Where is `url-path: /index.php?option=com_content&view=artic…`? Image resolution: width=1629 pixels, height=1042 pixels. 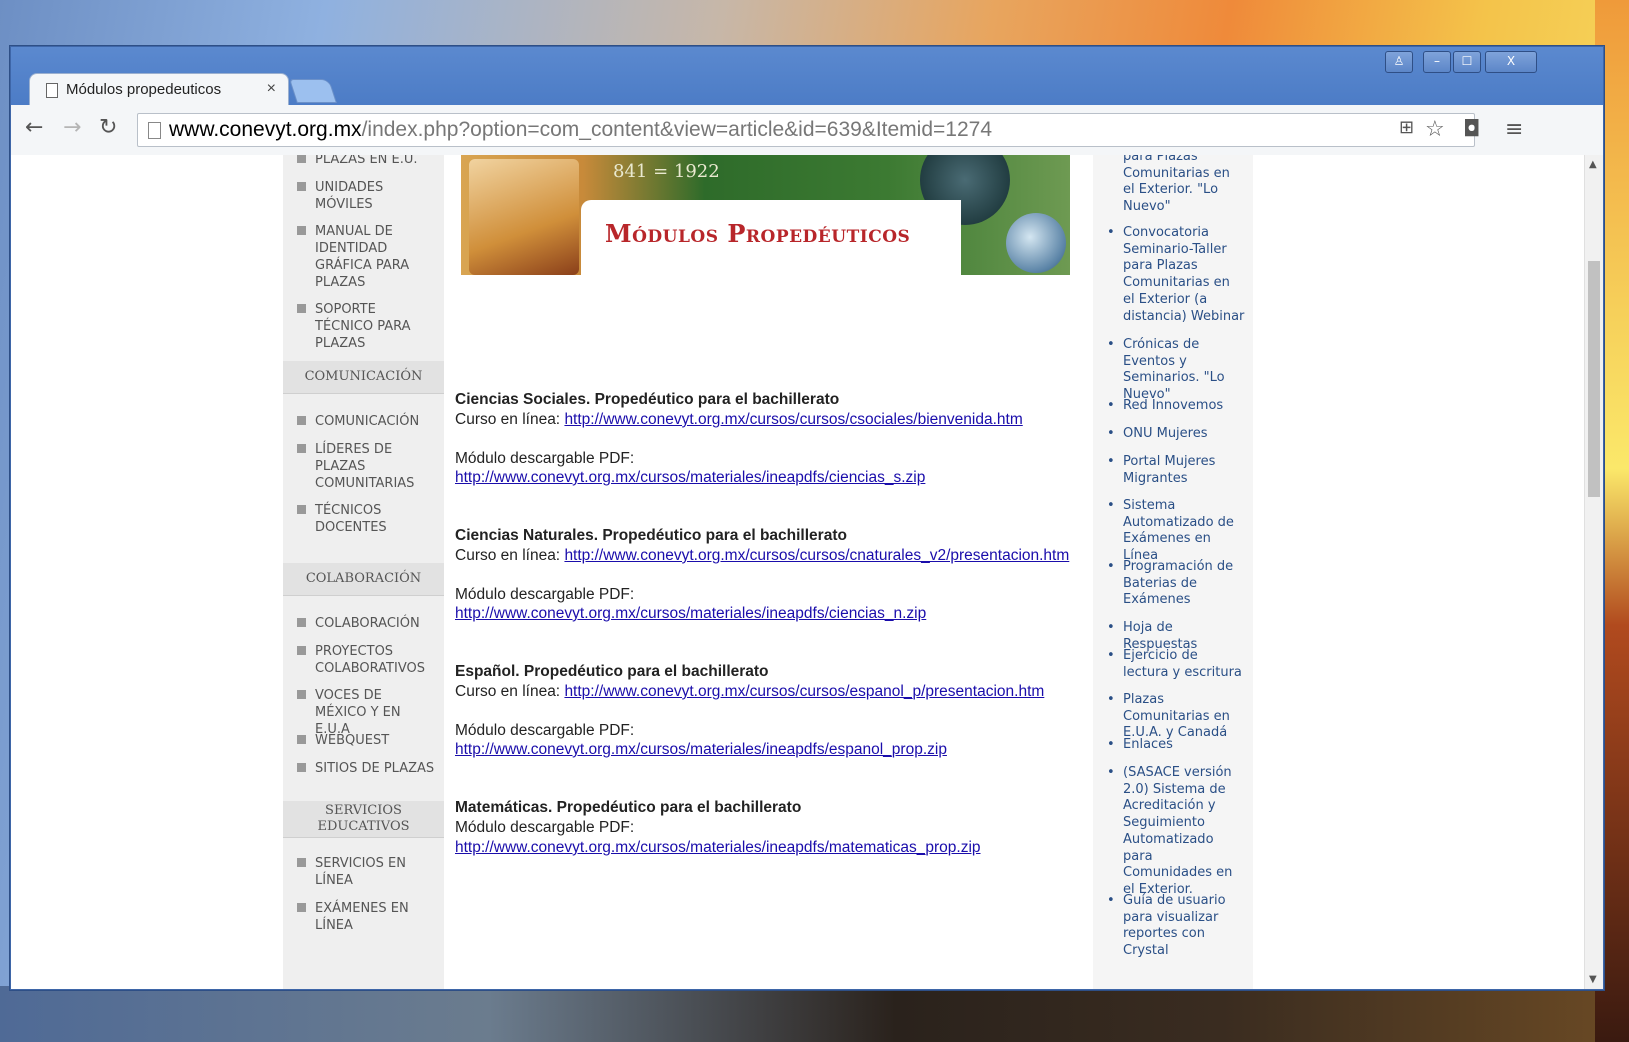
url-path: /index.php?option=com_content&view=artic… is located at coordinates (676, 129).